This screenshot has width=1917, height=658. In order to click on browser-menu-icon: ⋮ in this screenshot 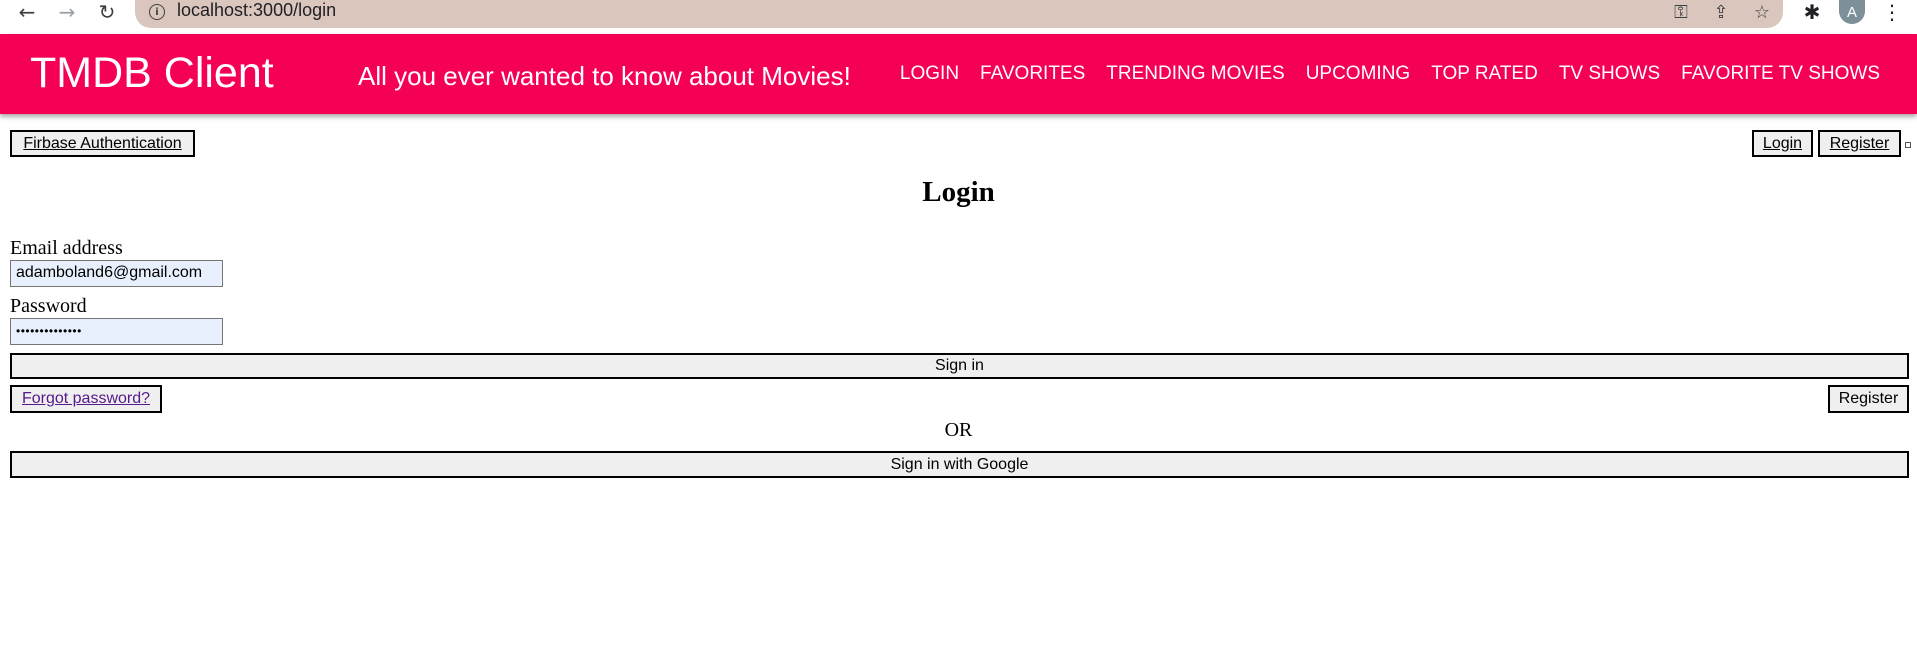, I will do `click(1892, 12)`.